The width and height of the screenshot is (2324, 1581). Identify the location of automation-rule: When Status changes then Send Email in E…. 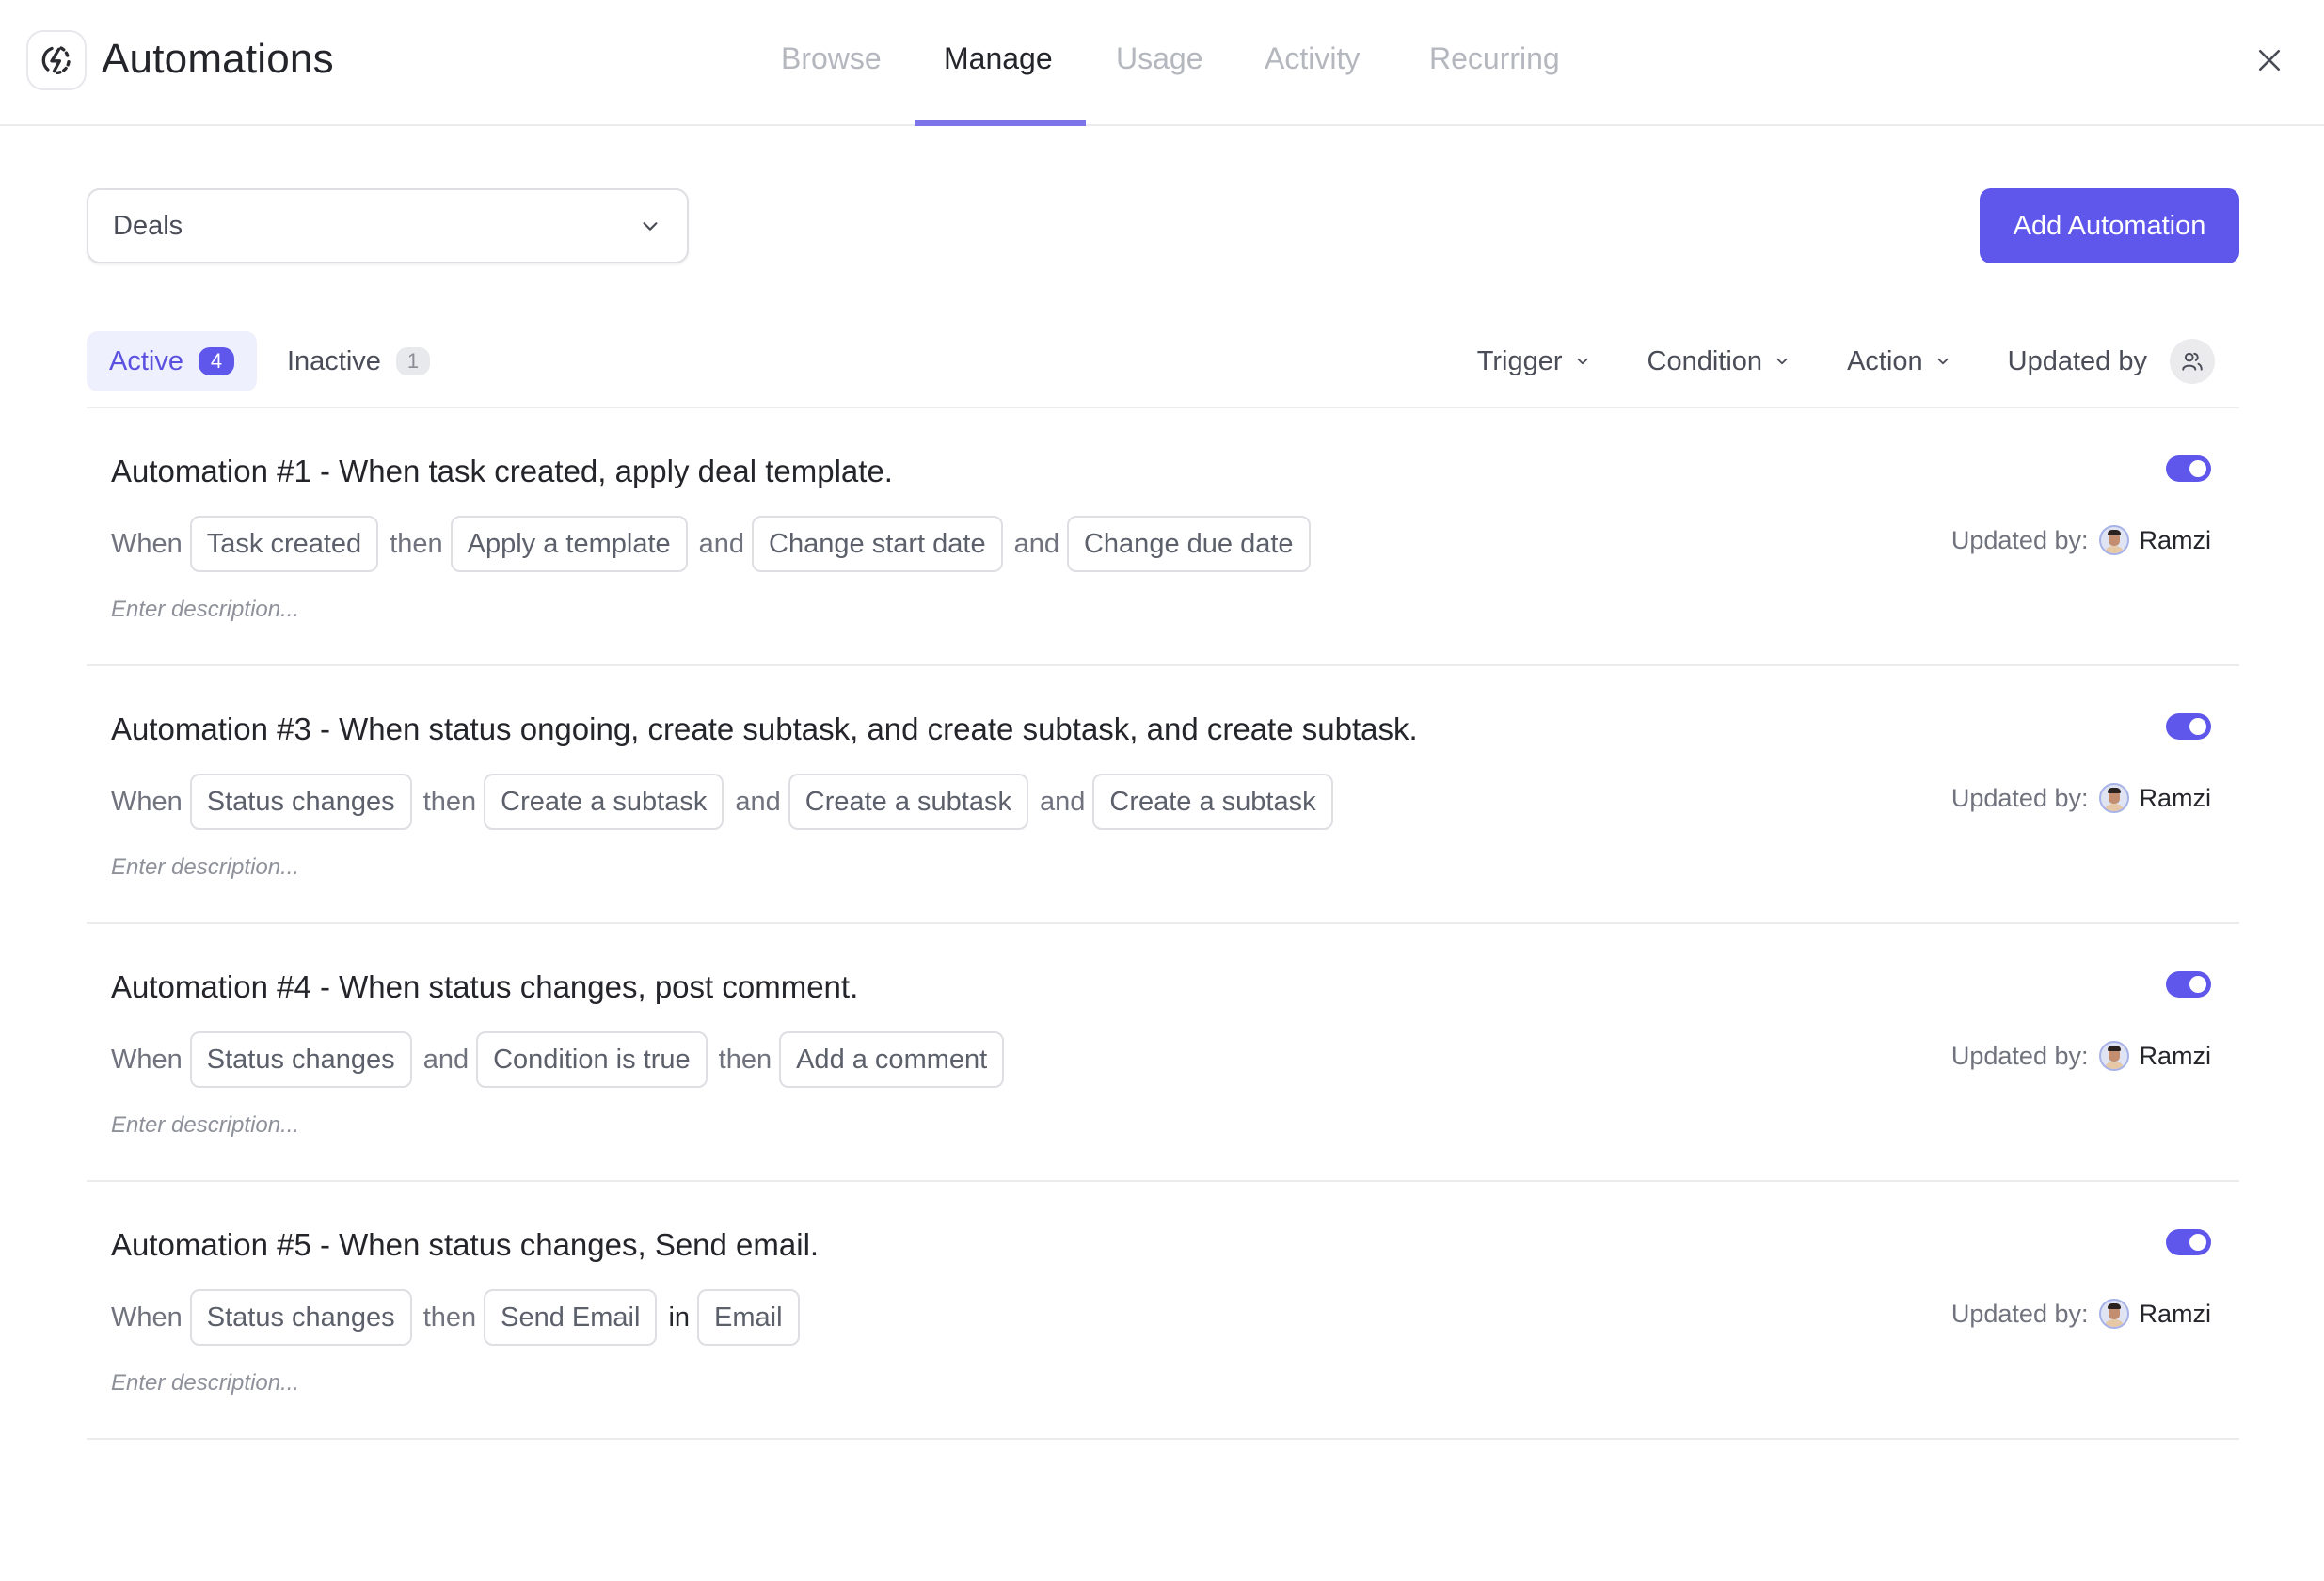
(459, 1317).